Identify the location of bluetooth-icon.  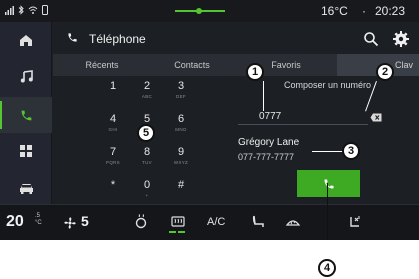
(21, 10).